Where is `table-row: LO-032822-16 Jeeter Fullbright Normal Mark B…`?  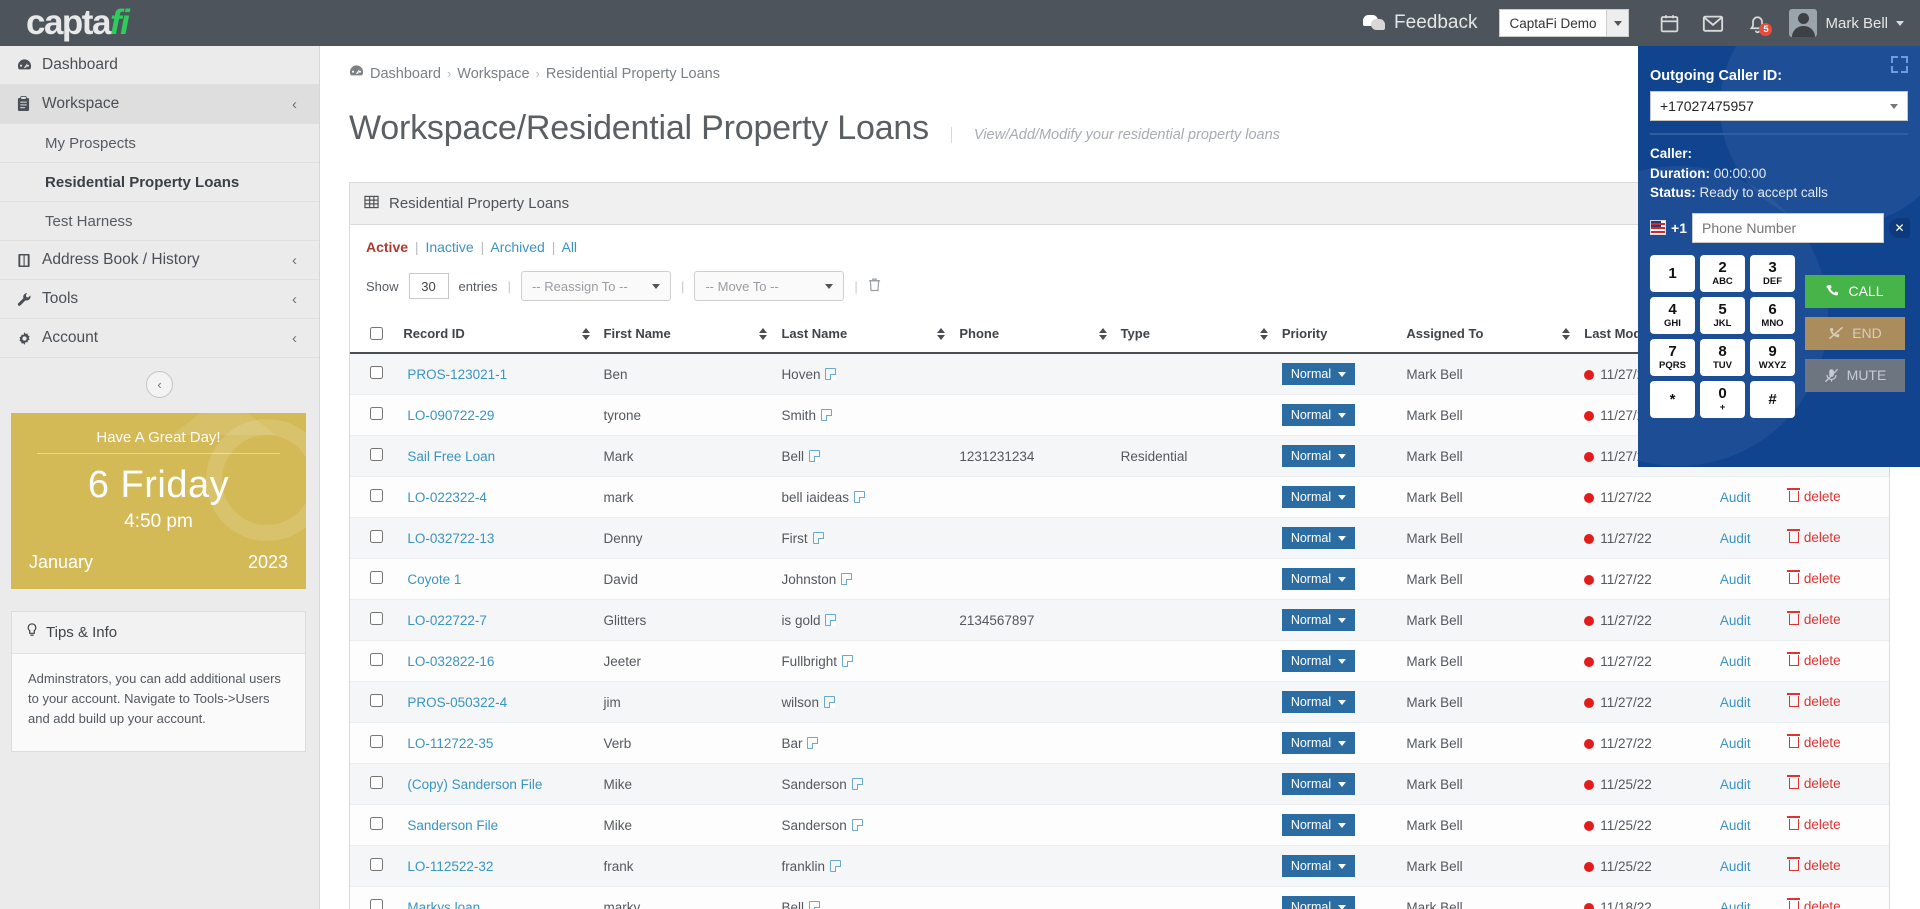
table-row: LO-032822-16 Jeeter Fullbright Normal Mark B… is located at coordinates (1119, 661).